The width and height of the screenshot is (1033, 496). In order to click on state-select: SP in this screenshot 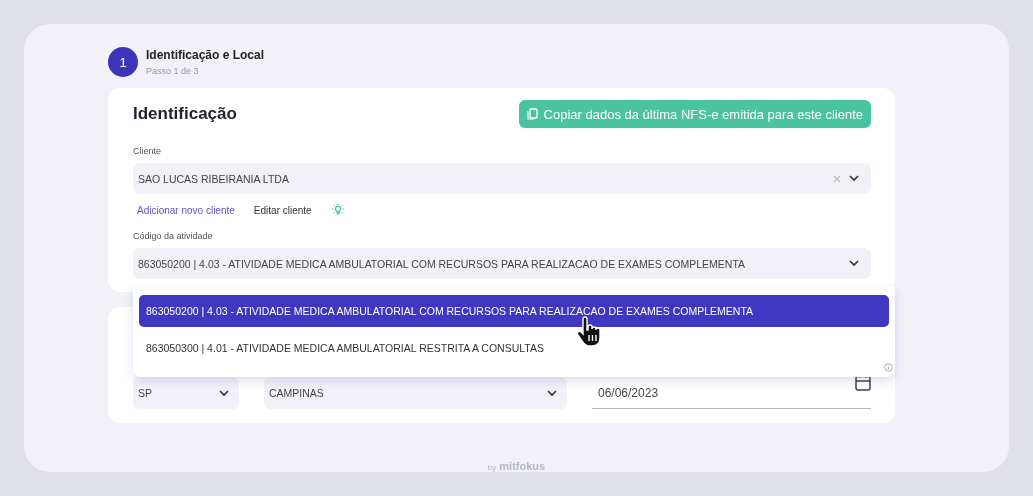, I will do `click(186, 393)`.